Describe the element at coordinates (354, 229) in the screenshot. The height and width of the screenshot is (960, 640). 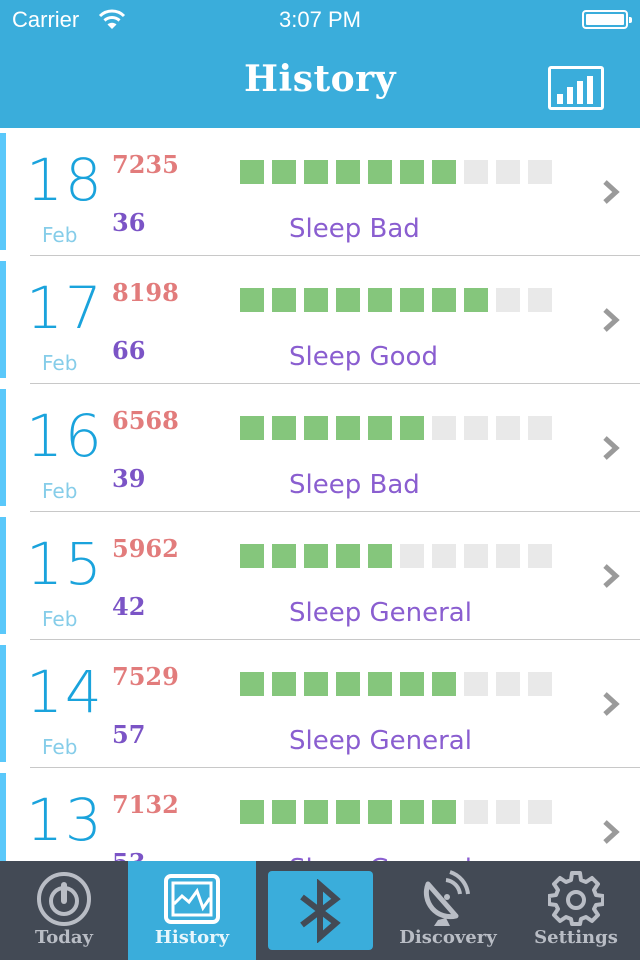
I see `sleep-quality-label: Sleep Bad` at that location.